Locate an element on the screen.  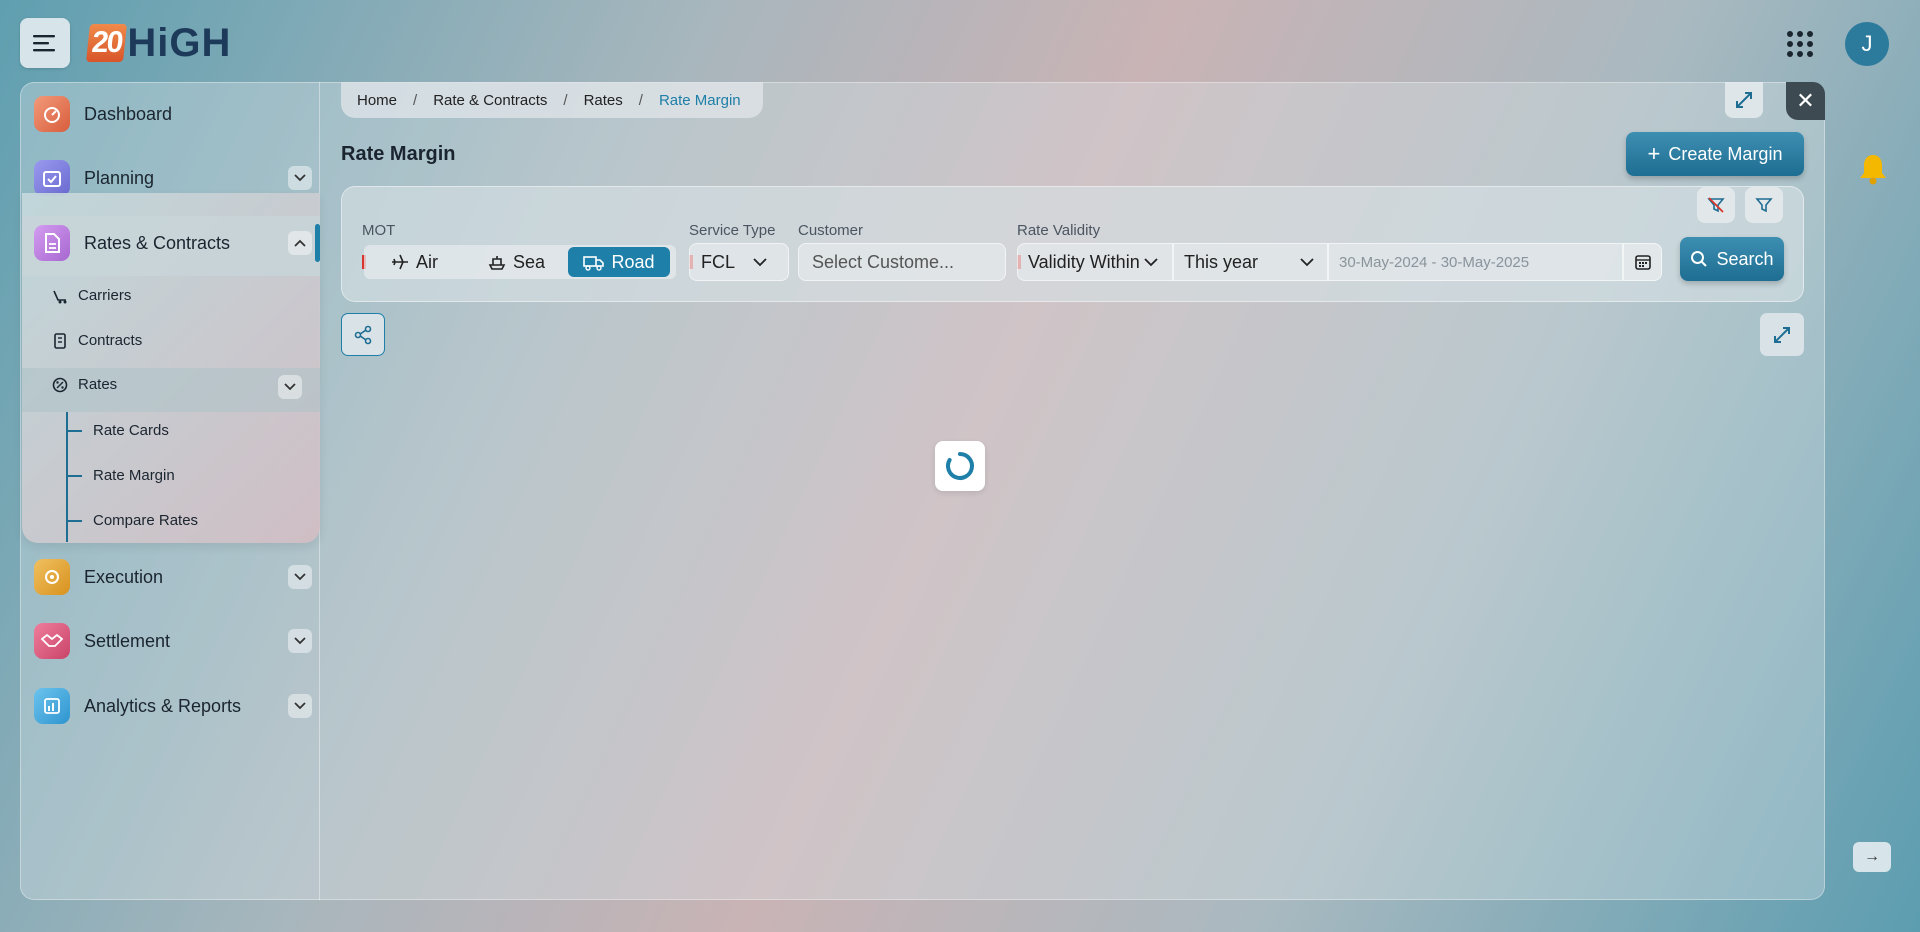
hamburger-icon is located at coordinates (44, 43).